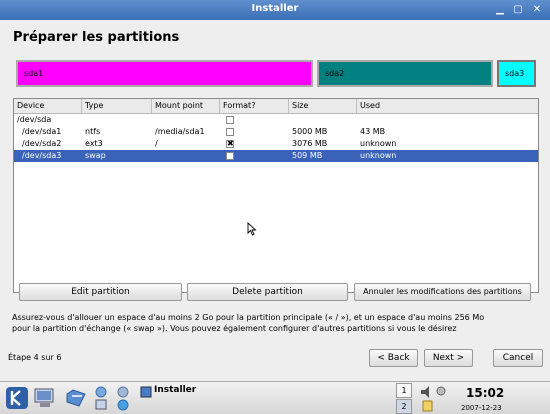  I want to click on cell-size: 509 MB, so click(307, 155).